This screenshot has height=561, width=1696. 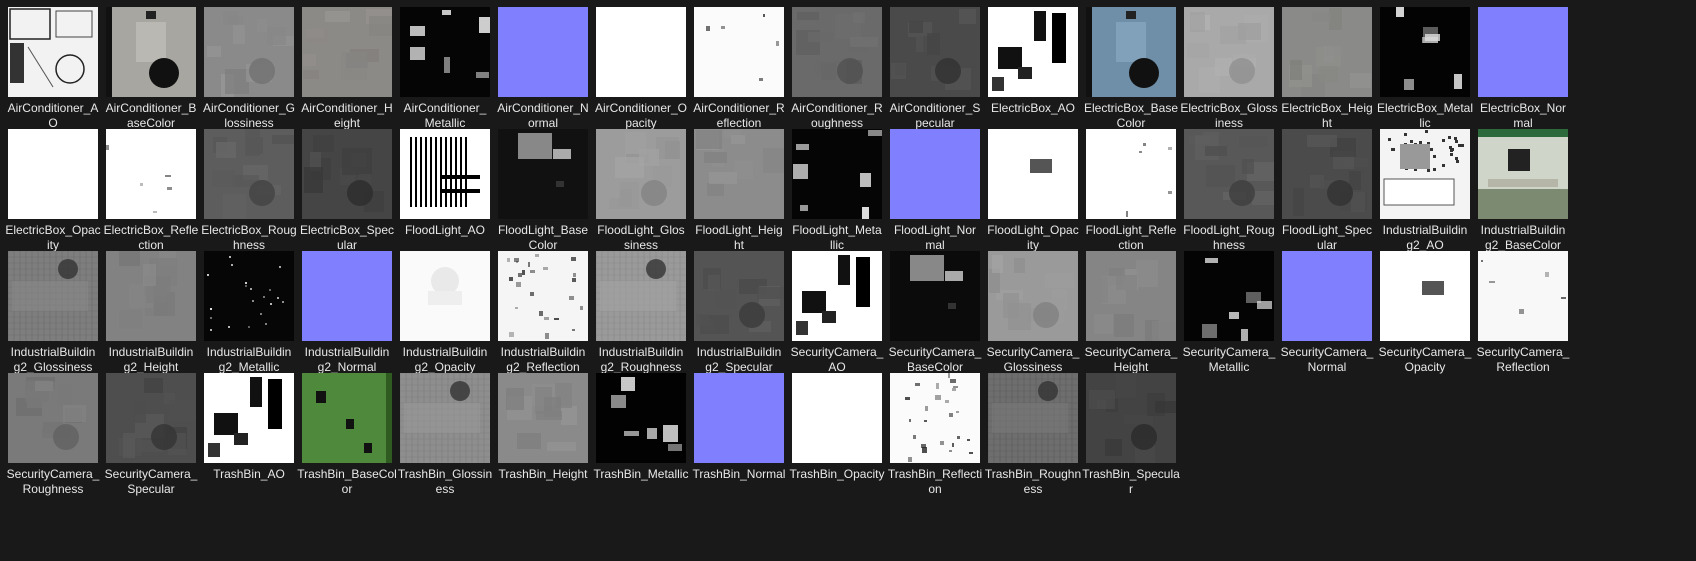 I want to click on file-item: FloodLight_Glos siness, so click(x=639, y=194).